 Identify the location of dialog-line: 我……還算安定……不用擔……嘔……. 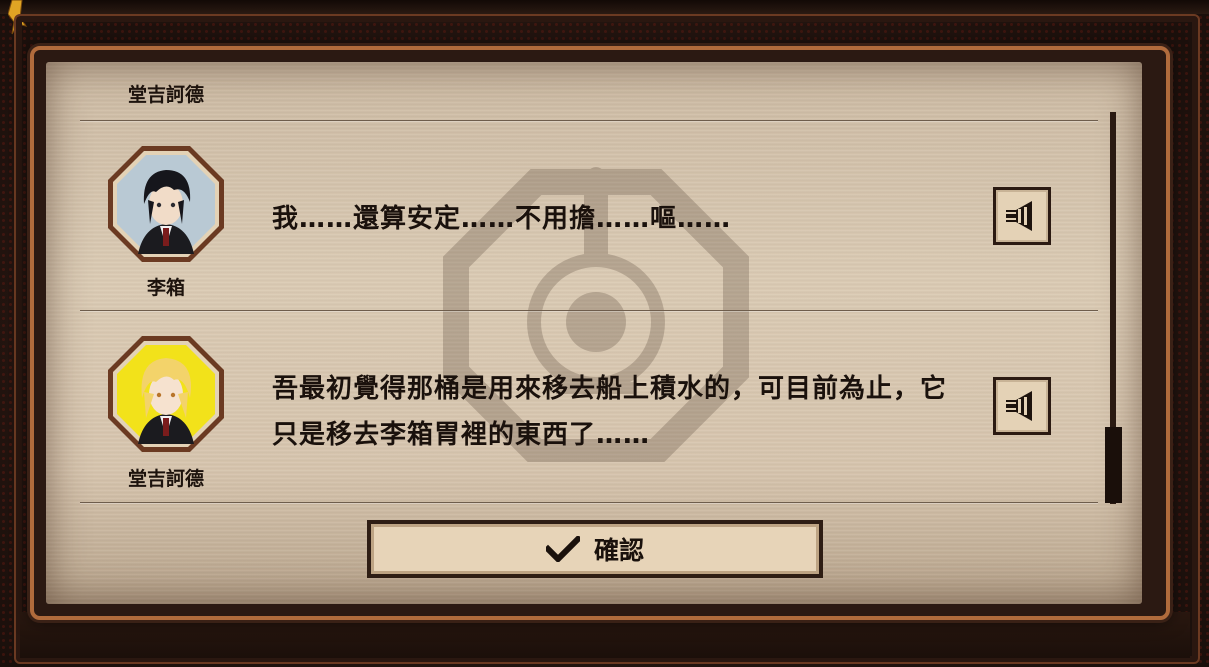
(502, 219).